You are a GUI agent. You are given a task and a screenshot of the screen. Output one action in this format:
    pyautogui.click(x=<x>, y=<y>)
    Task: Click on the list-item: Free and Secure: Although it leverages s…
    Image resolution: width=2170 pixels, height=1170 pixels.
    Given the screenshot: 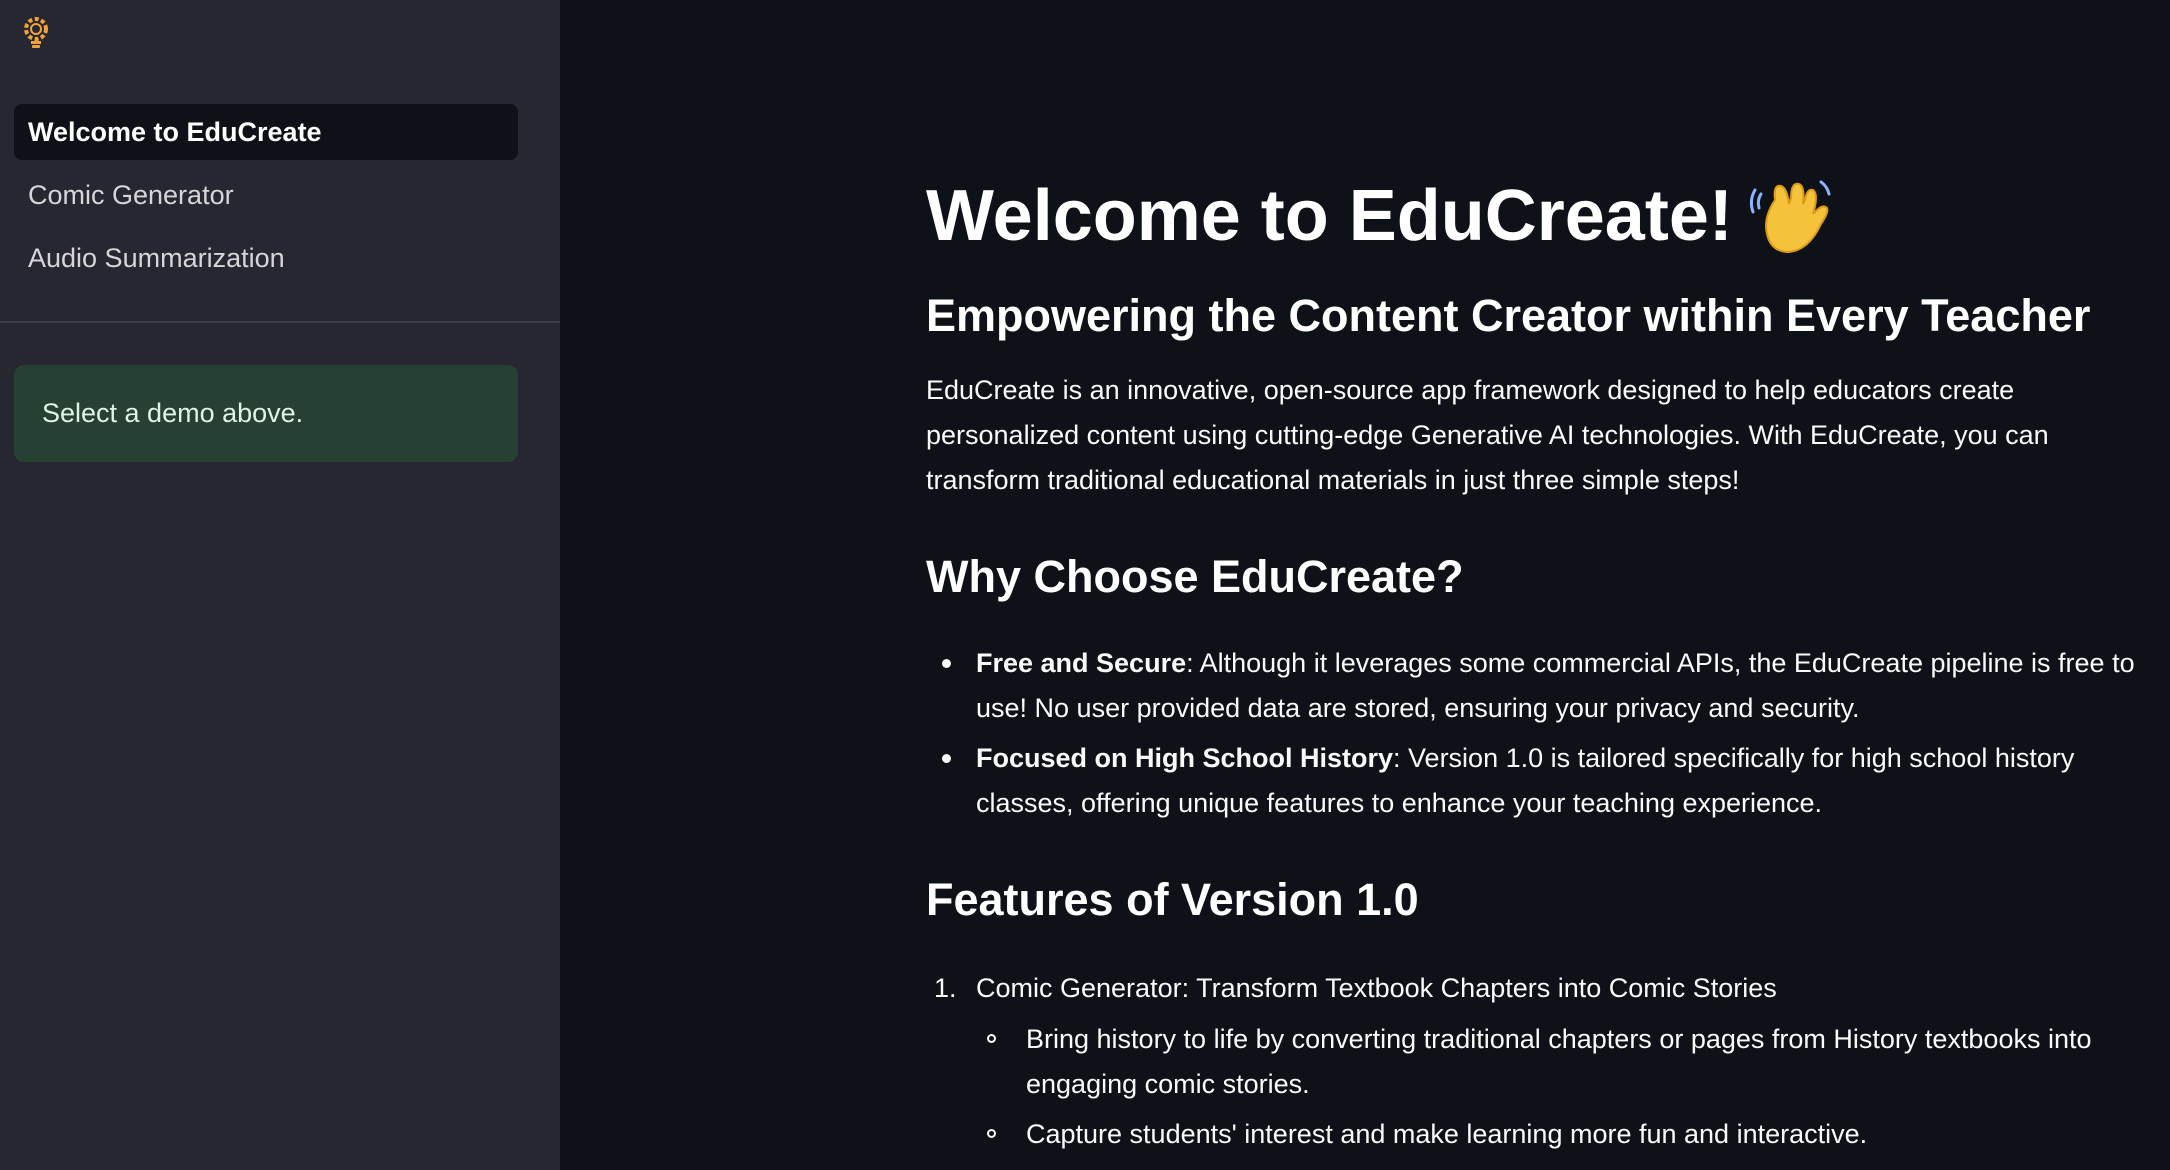 What is the action you would take?
    pyautogui.click(x=1539, y=686)
    